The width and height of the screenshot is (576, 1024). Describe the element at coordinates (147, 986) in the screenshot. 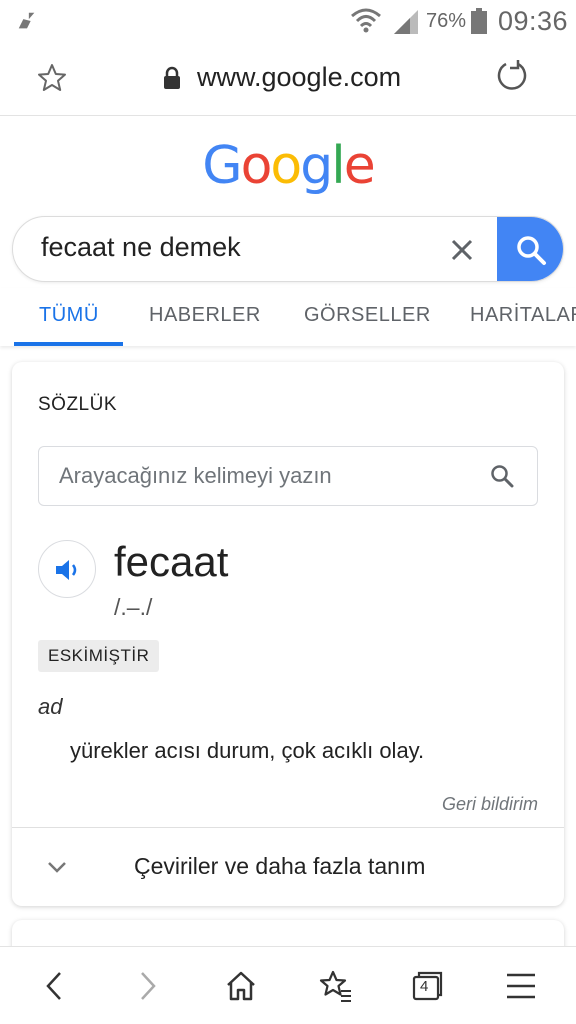

I see `forward-icon` at that location.